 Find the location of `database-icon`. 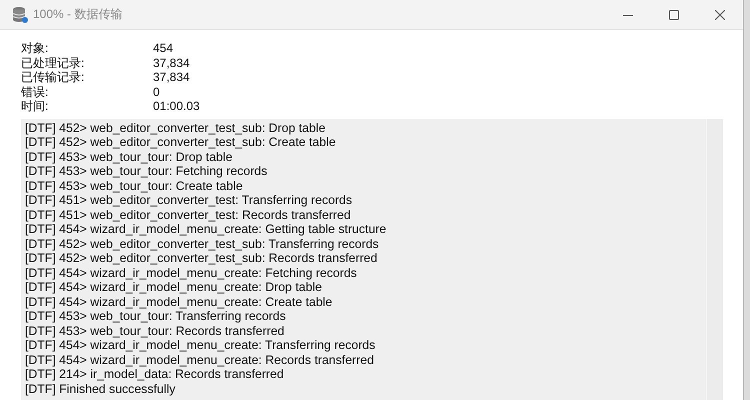

database-icon is located at coordinates (20, 14).